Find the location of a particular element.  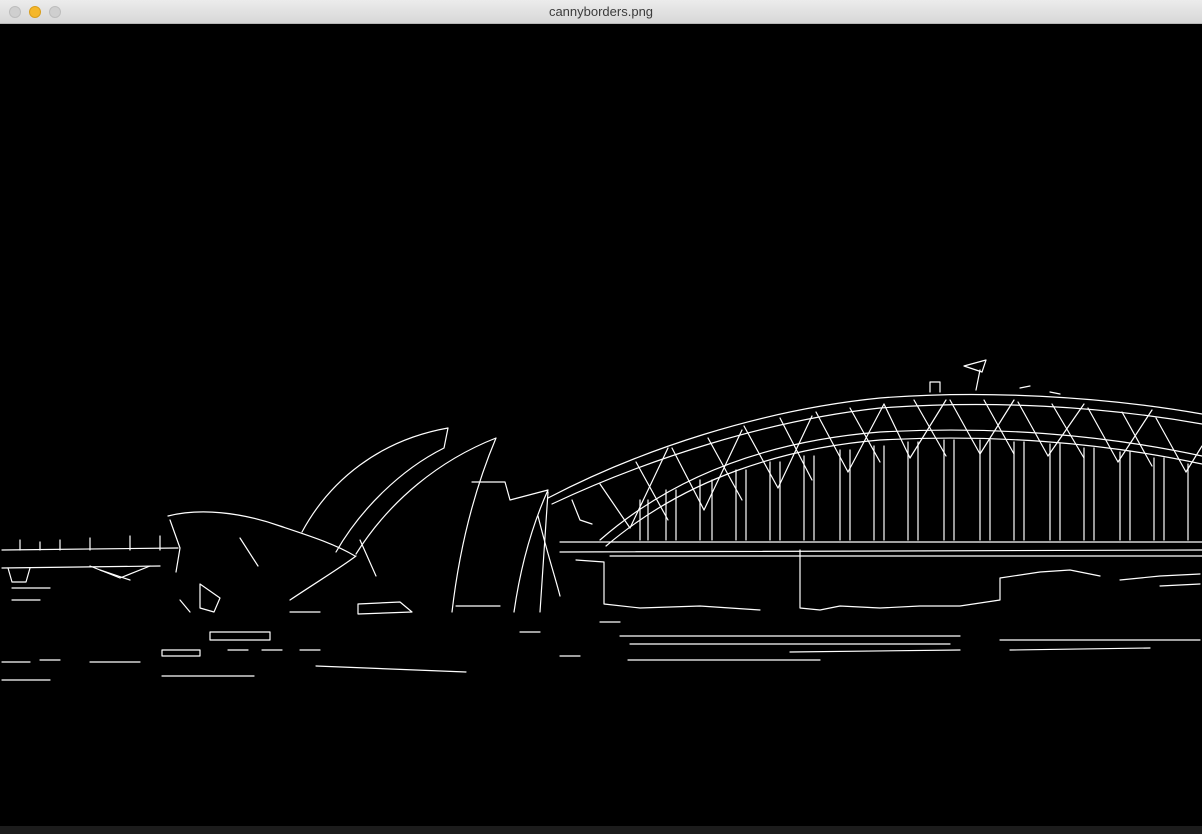

opera-house-edges is located at coordinates (364, 521).